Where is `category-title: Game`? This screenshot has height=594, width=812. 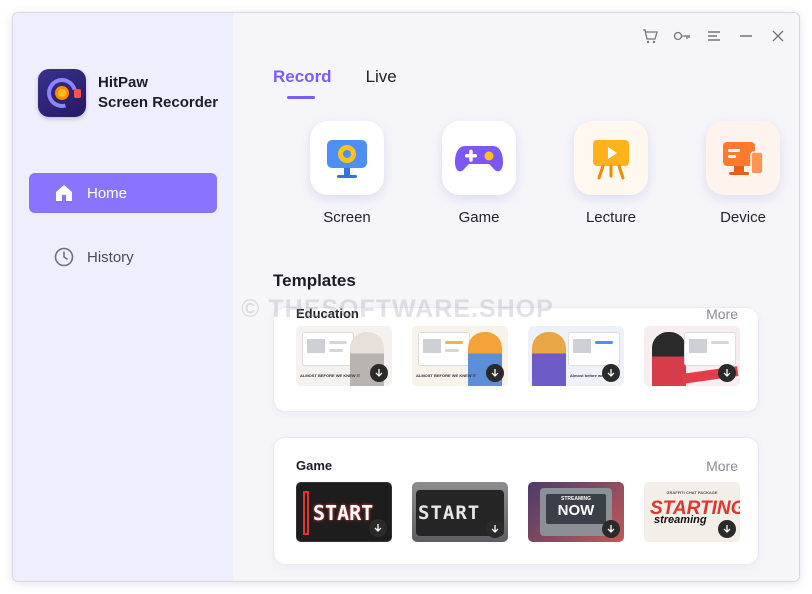
category-title: Game is located at coordinates (314, 465).